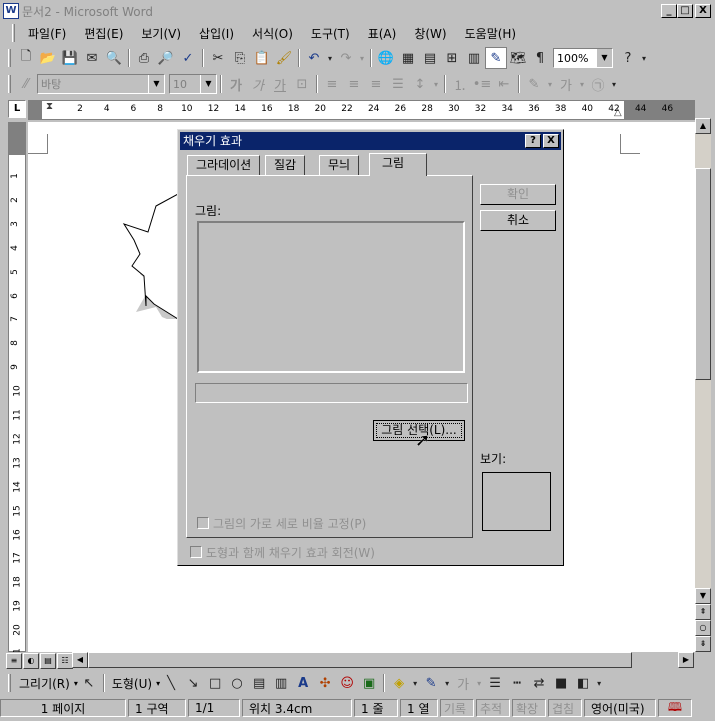 The height and width of the screenshot is (721, 715). I want to click on show-hide-icon: ¶, so click(540, 58).